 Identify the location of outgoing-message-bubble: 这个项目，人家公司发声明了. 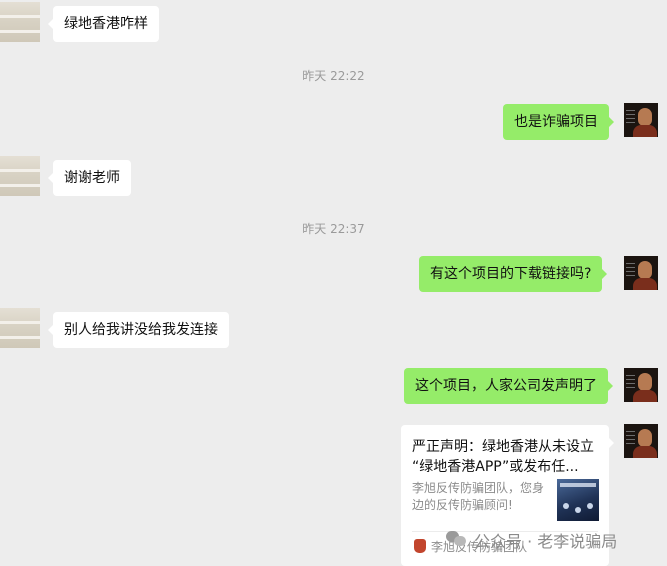
(508, 386).